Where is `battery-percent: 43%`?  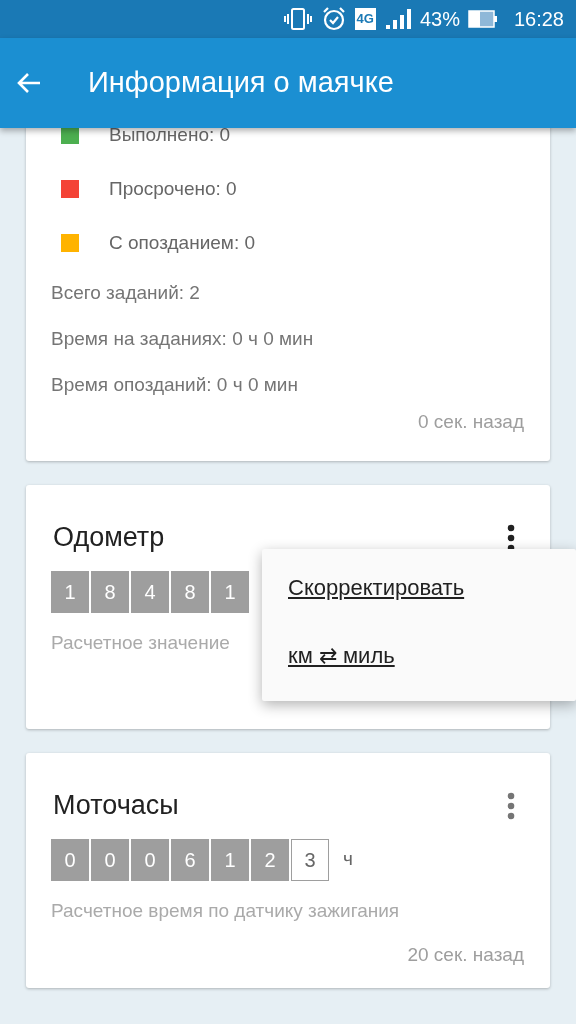
battery-percent: 43% is located at coordinates (439, 19).